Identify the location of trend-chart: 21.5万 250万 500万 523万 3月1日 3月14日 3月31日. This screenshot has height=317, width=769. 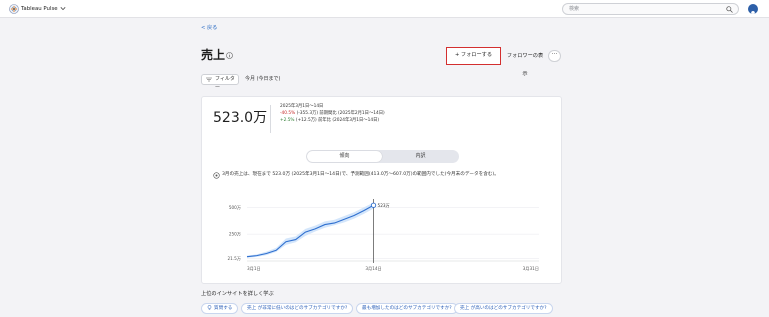
(383, 235).